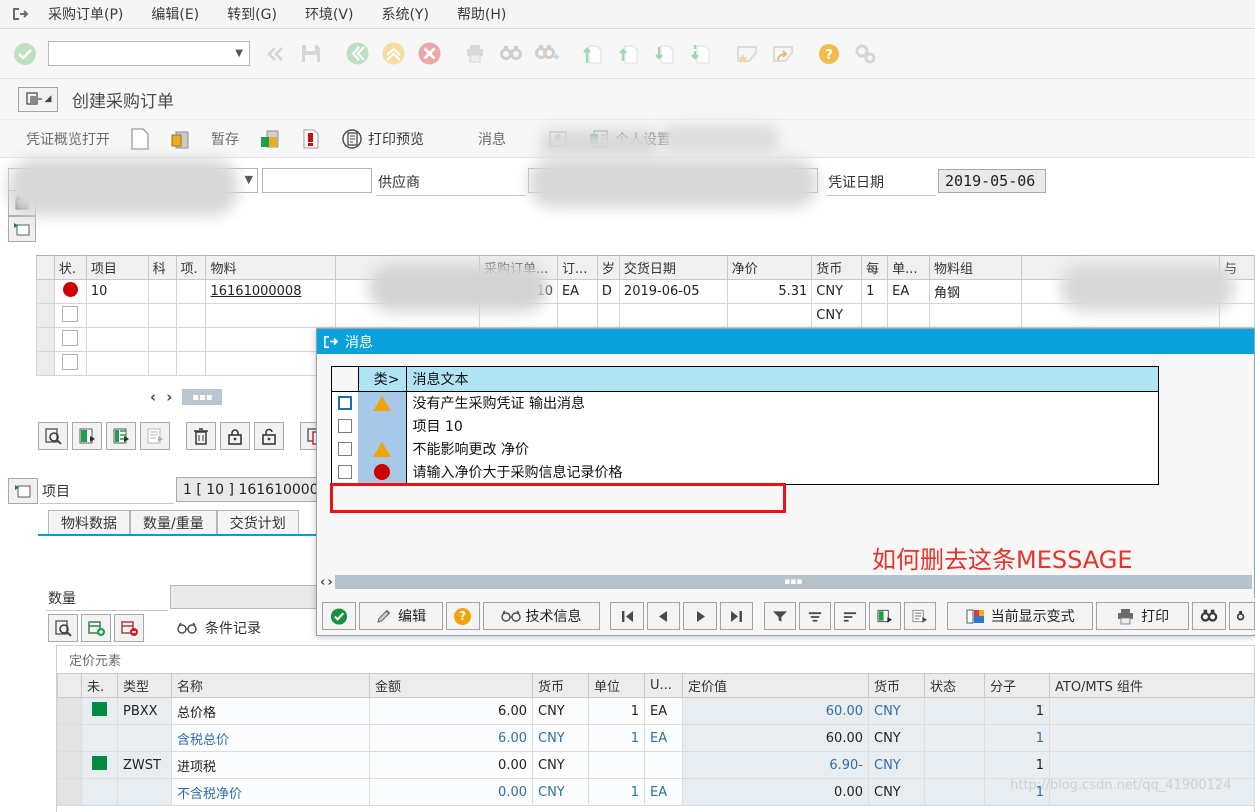 The height and width of the screenshot is (812, 1255). What do you see at coordinates (975, 291) in the screenshot?
I see `cell-material-group: 角钢` at bounding box center [975, 291].